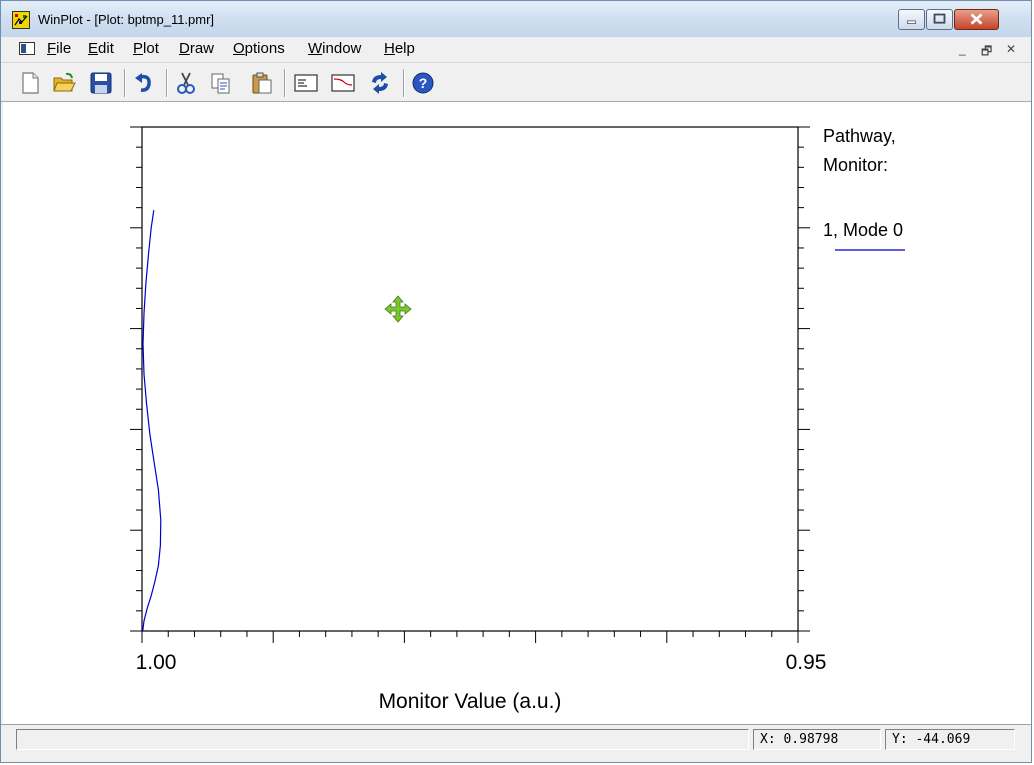 The height and width of the screenshot is (765, 1034). I want to click on help-icon: ?, so click(423, 83).